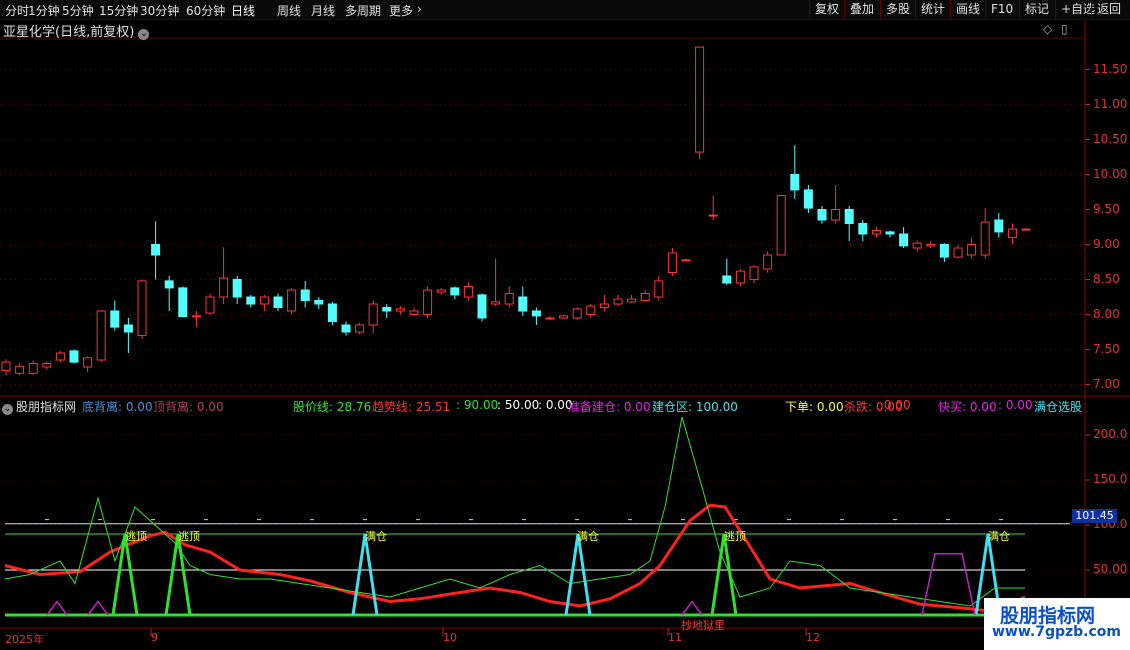  What do you see at coordinates (363, 10) in the screenshot?
I see `period-9: 多周期` at bounding box center [363, 10].